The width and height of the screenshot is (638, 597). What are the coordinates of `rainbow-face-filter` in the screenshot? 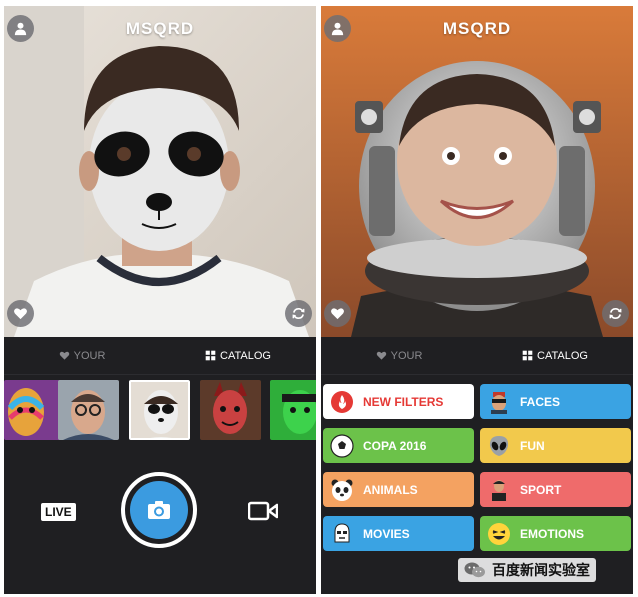 It's located at (34, 410).